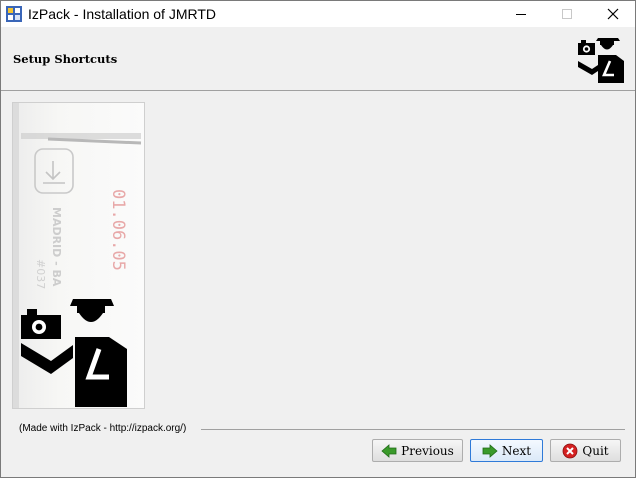  I want to click on minimize-icon, so click(521, 14).